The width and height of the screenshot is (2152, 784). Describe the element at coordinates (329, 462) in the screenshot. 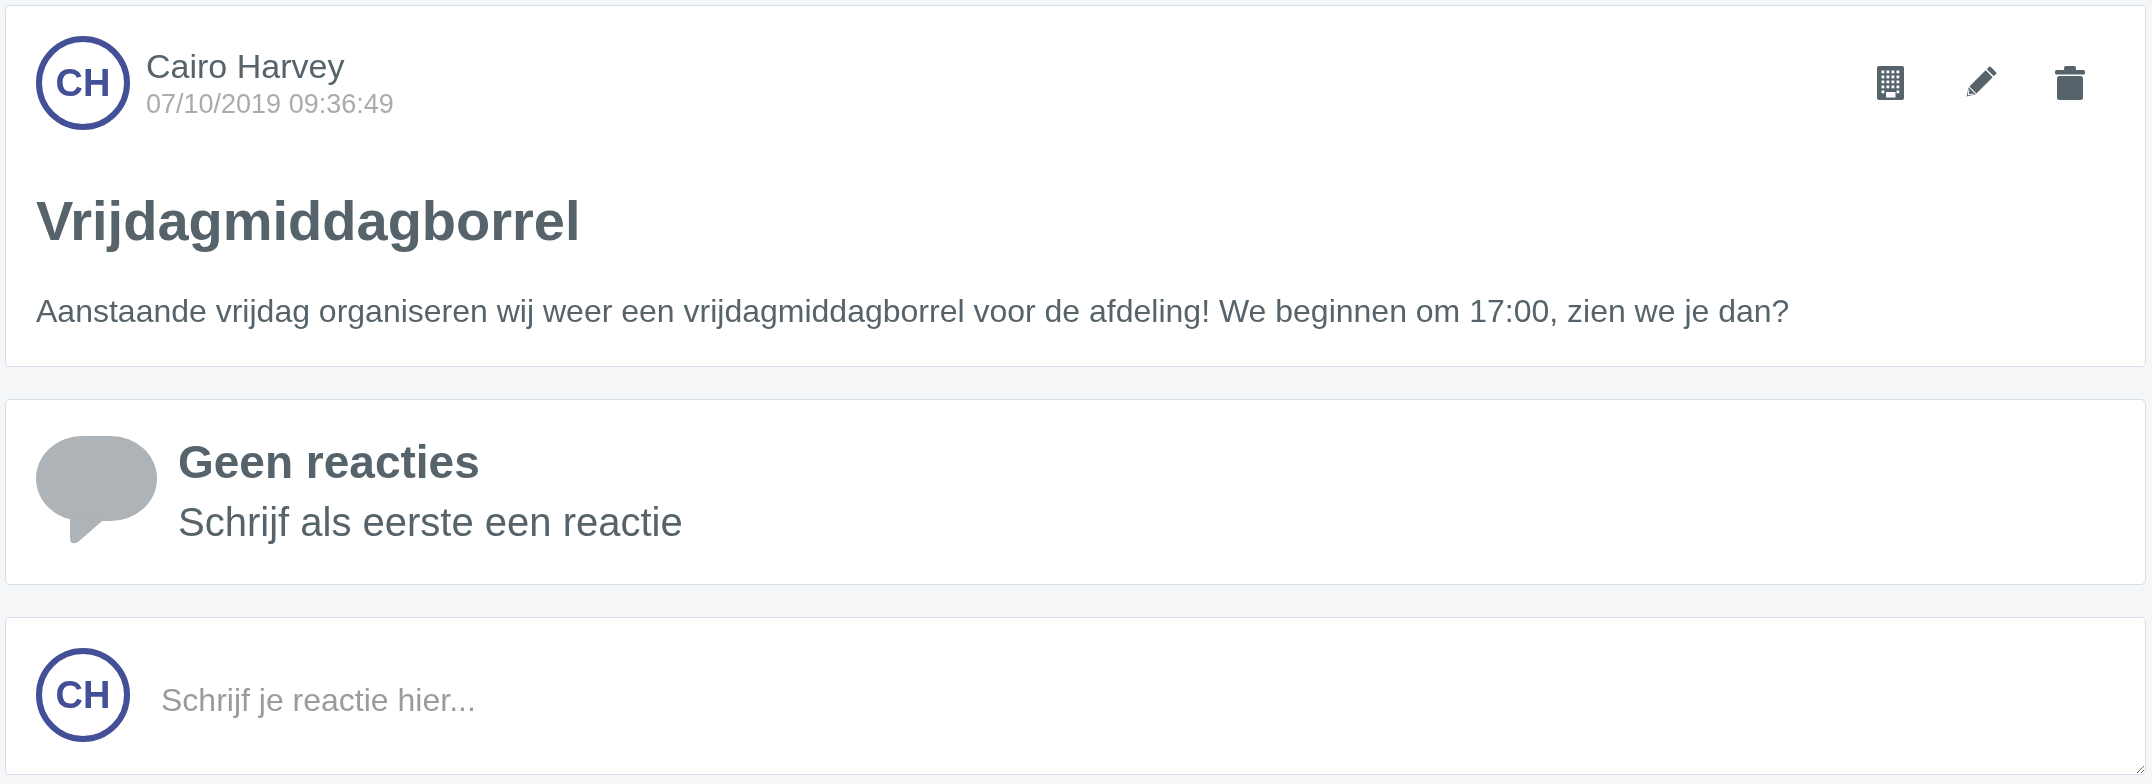

I see `empty-title: Geen reacties` at that location.